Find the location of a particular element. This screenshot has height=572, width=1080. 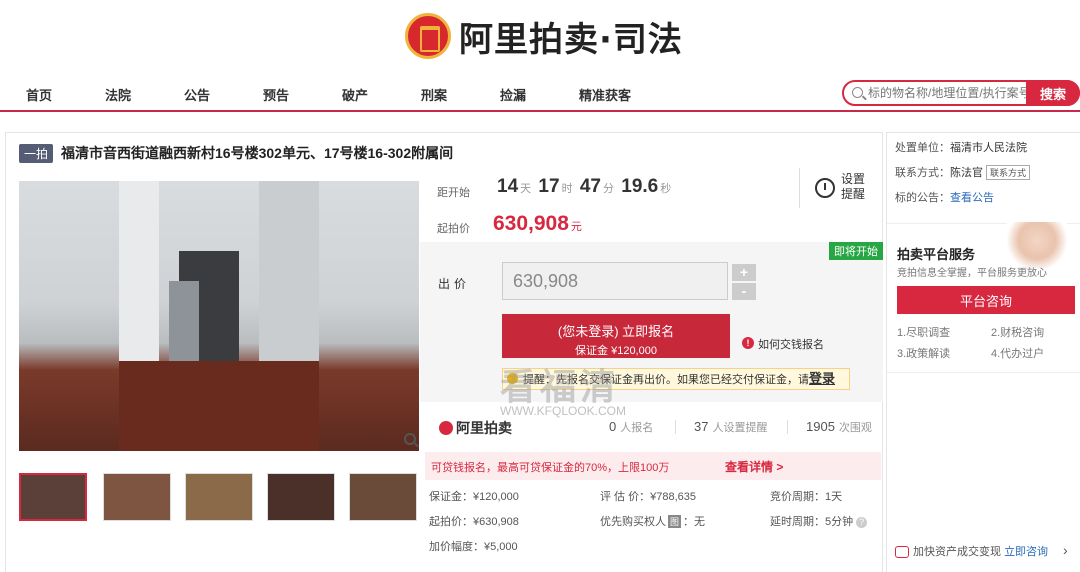

ali-auction-brand: 阿里拍卖 is located at coordinates (475, 428).